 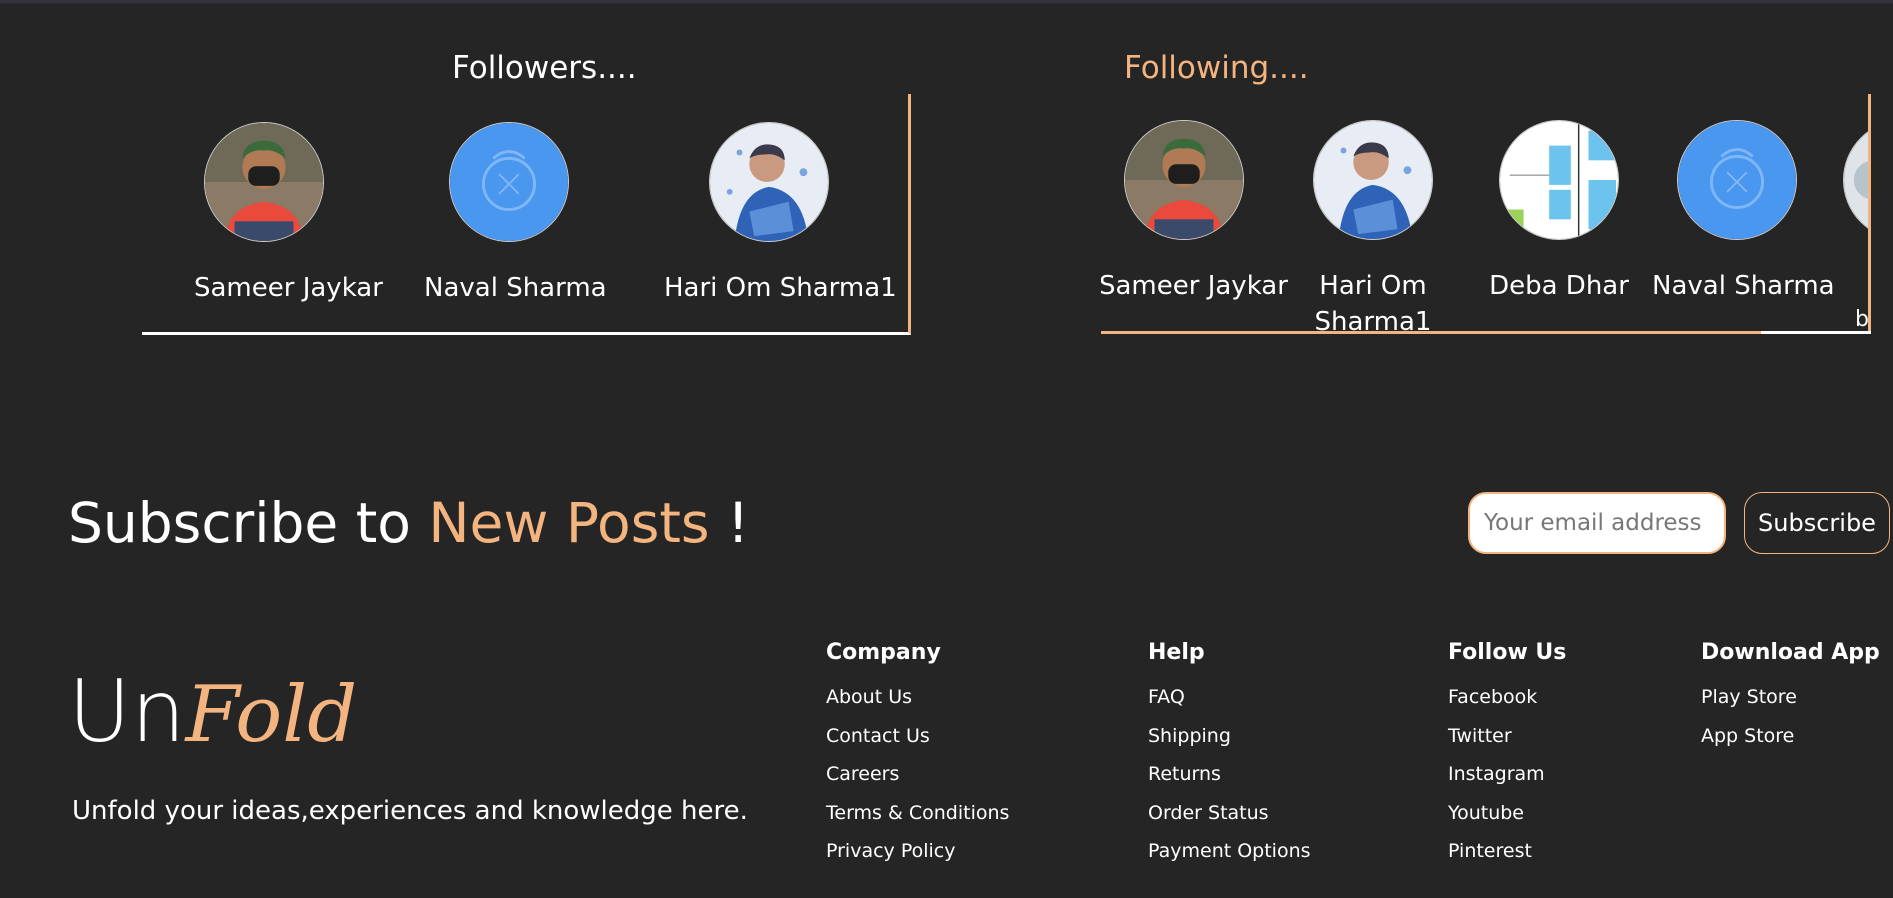 What do you see at coordinates (1431, 332) in the screenshot?
I see `following-scroll-track` at bounding box center [1431, 332].